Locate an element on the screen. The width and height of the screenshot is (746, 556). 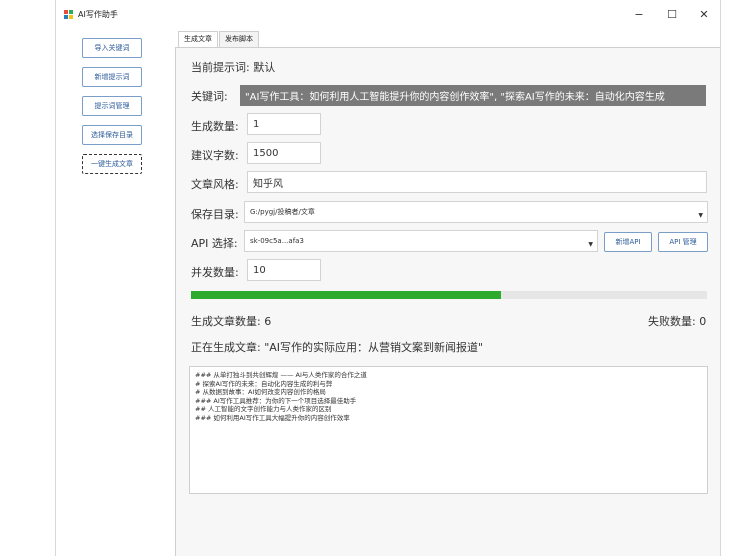
count-label: 生成数量: is located at coordinates (215, 126).